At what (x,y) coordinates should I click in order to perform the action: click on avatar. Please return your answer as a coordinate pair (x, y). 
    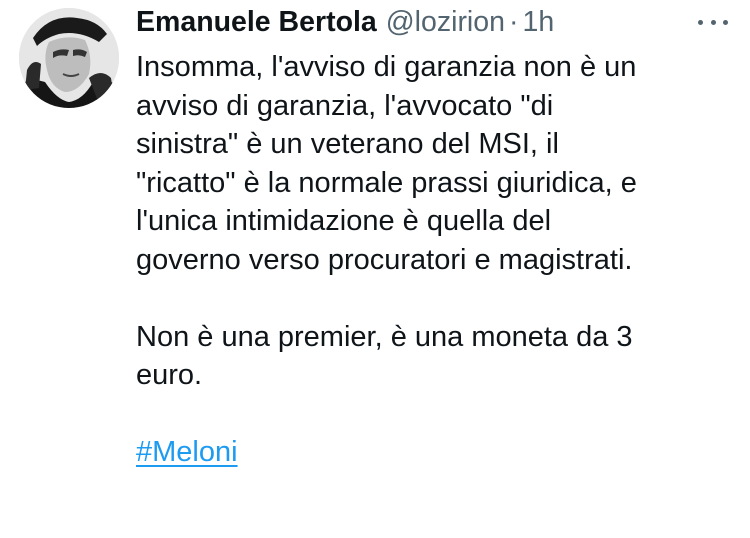
    Looking at the image, I should click on (69, 58).